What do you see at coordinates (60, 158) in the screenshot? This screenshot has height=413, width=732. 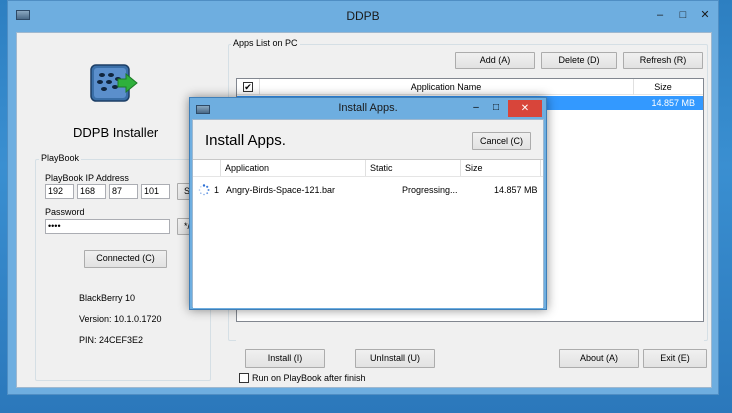 I see `playbook-group-label: PlayBook` at bounding box center [60, 158].